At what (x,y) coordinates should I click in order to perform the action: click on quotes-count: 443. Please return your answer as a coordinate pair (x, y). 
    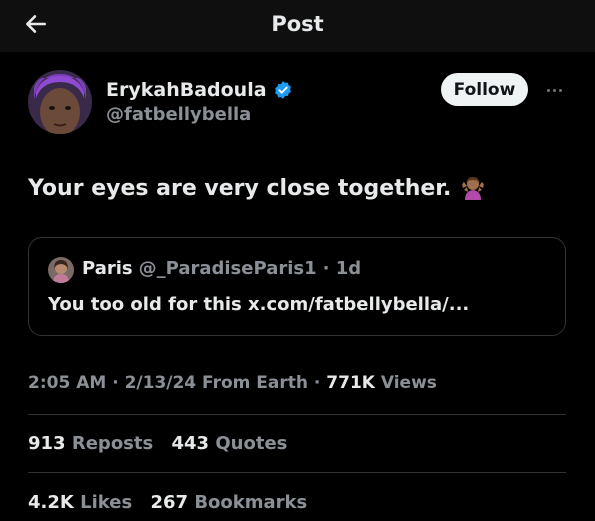
    Looking at the image, I should click on (190, 443).